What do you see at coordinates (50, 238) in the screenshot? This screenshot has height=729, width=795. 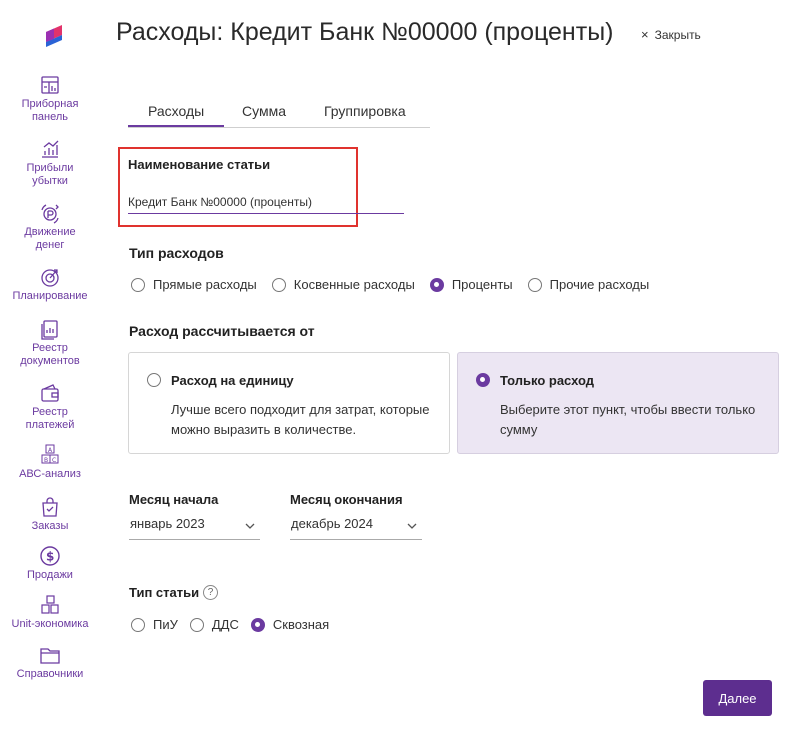 I see `sidebar-item-label: Движение денег` at bounding box center [50, 238].